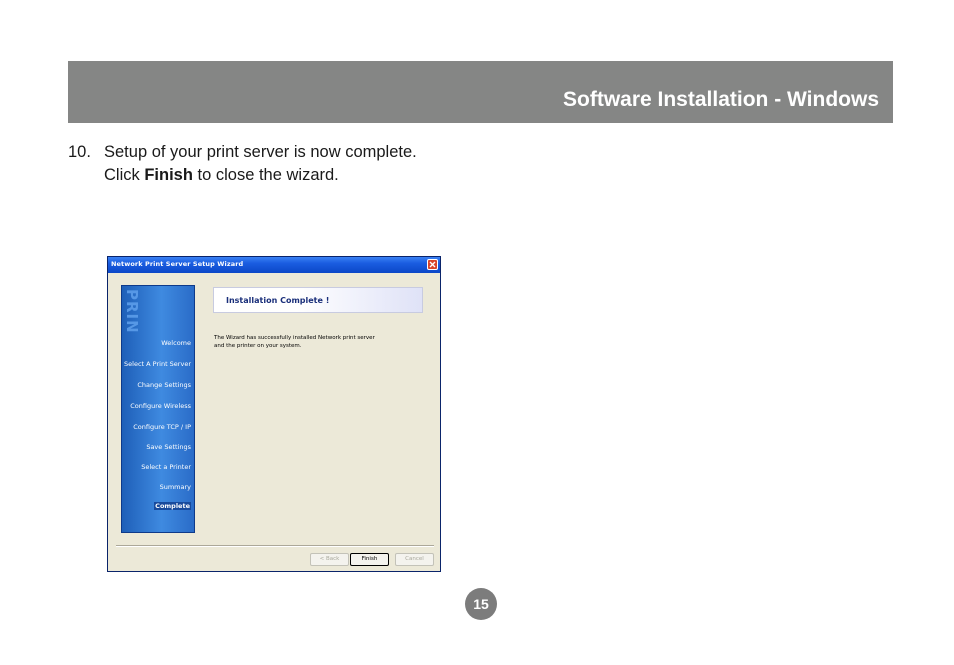  What do you see at coordinates (160, 406) in the screenshot?
I see `nav-step-configure-wireless: Configure Wireless` at bounding box center [160, 406].